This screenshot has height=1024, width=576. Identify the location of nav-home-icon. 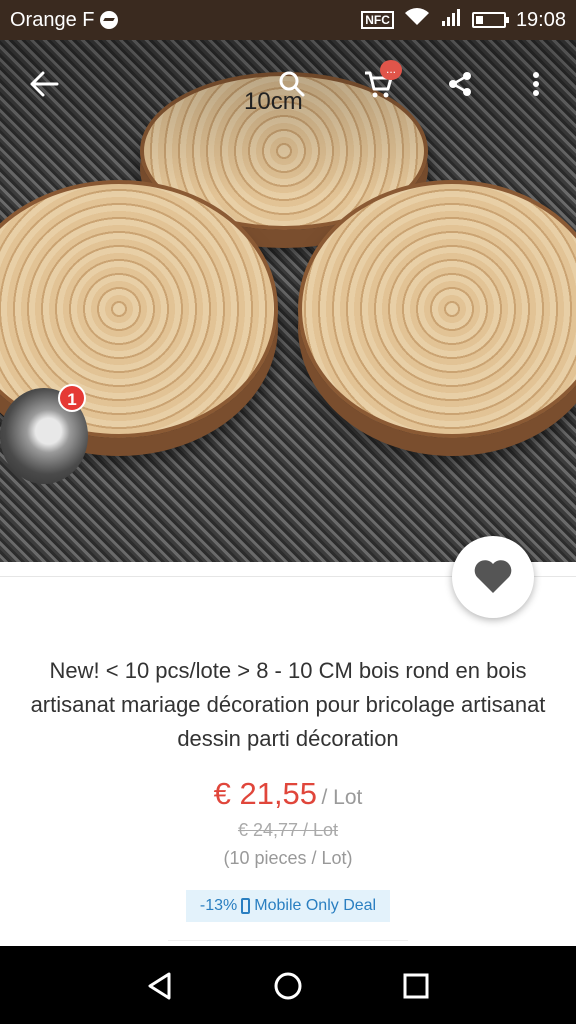
(288, 986).